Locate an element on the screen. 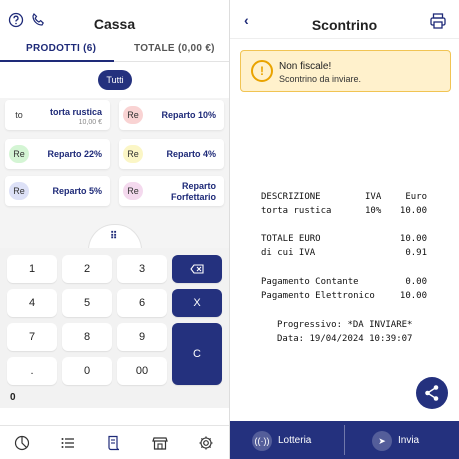  cash-value: 0.00 is located at coordinates (416, 282).